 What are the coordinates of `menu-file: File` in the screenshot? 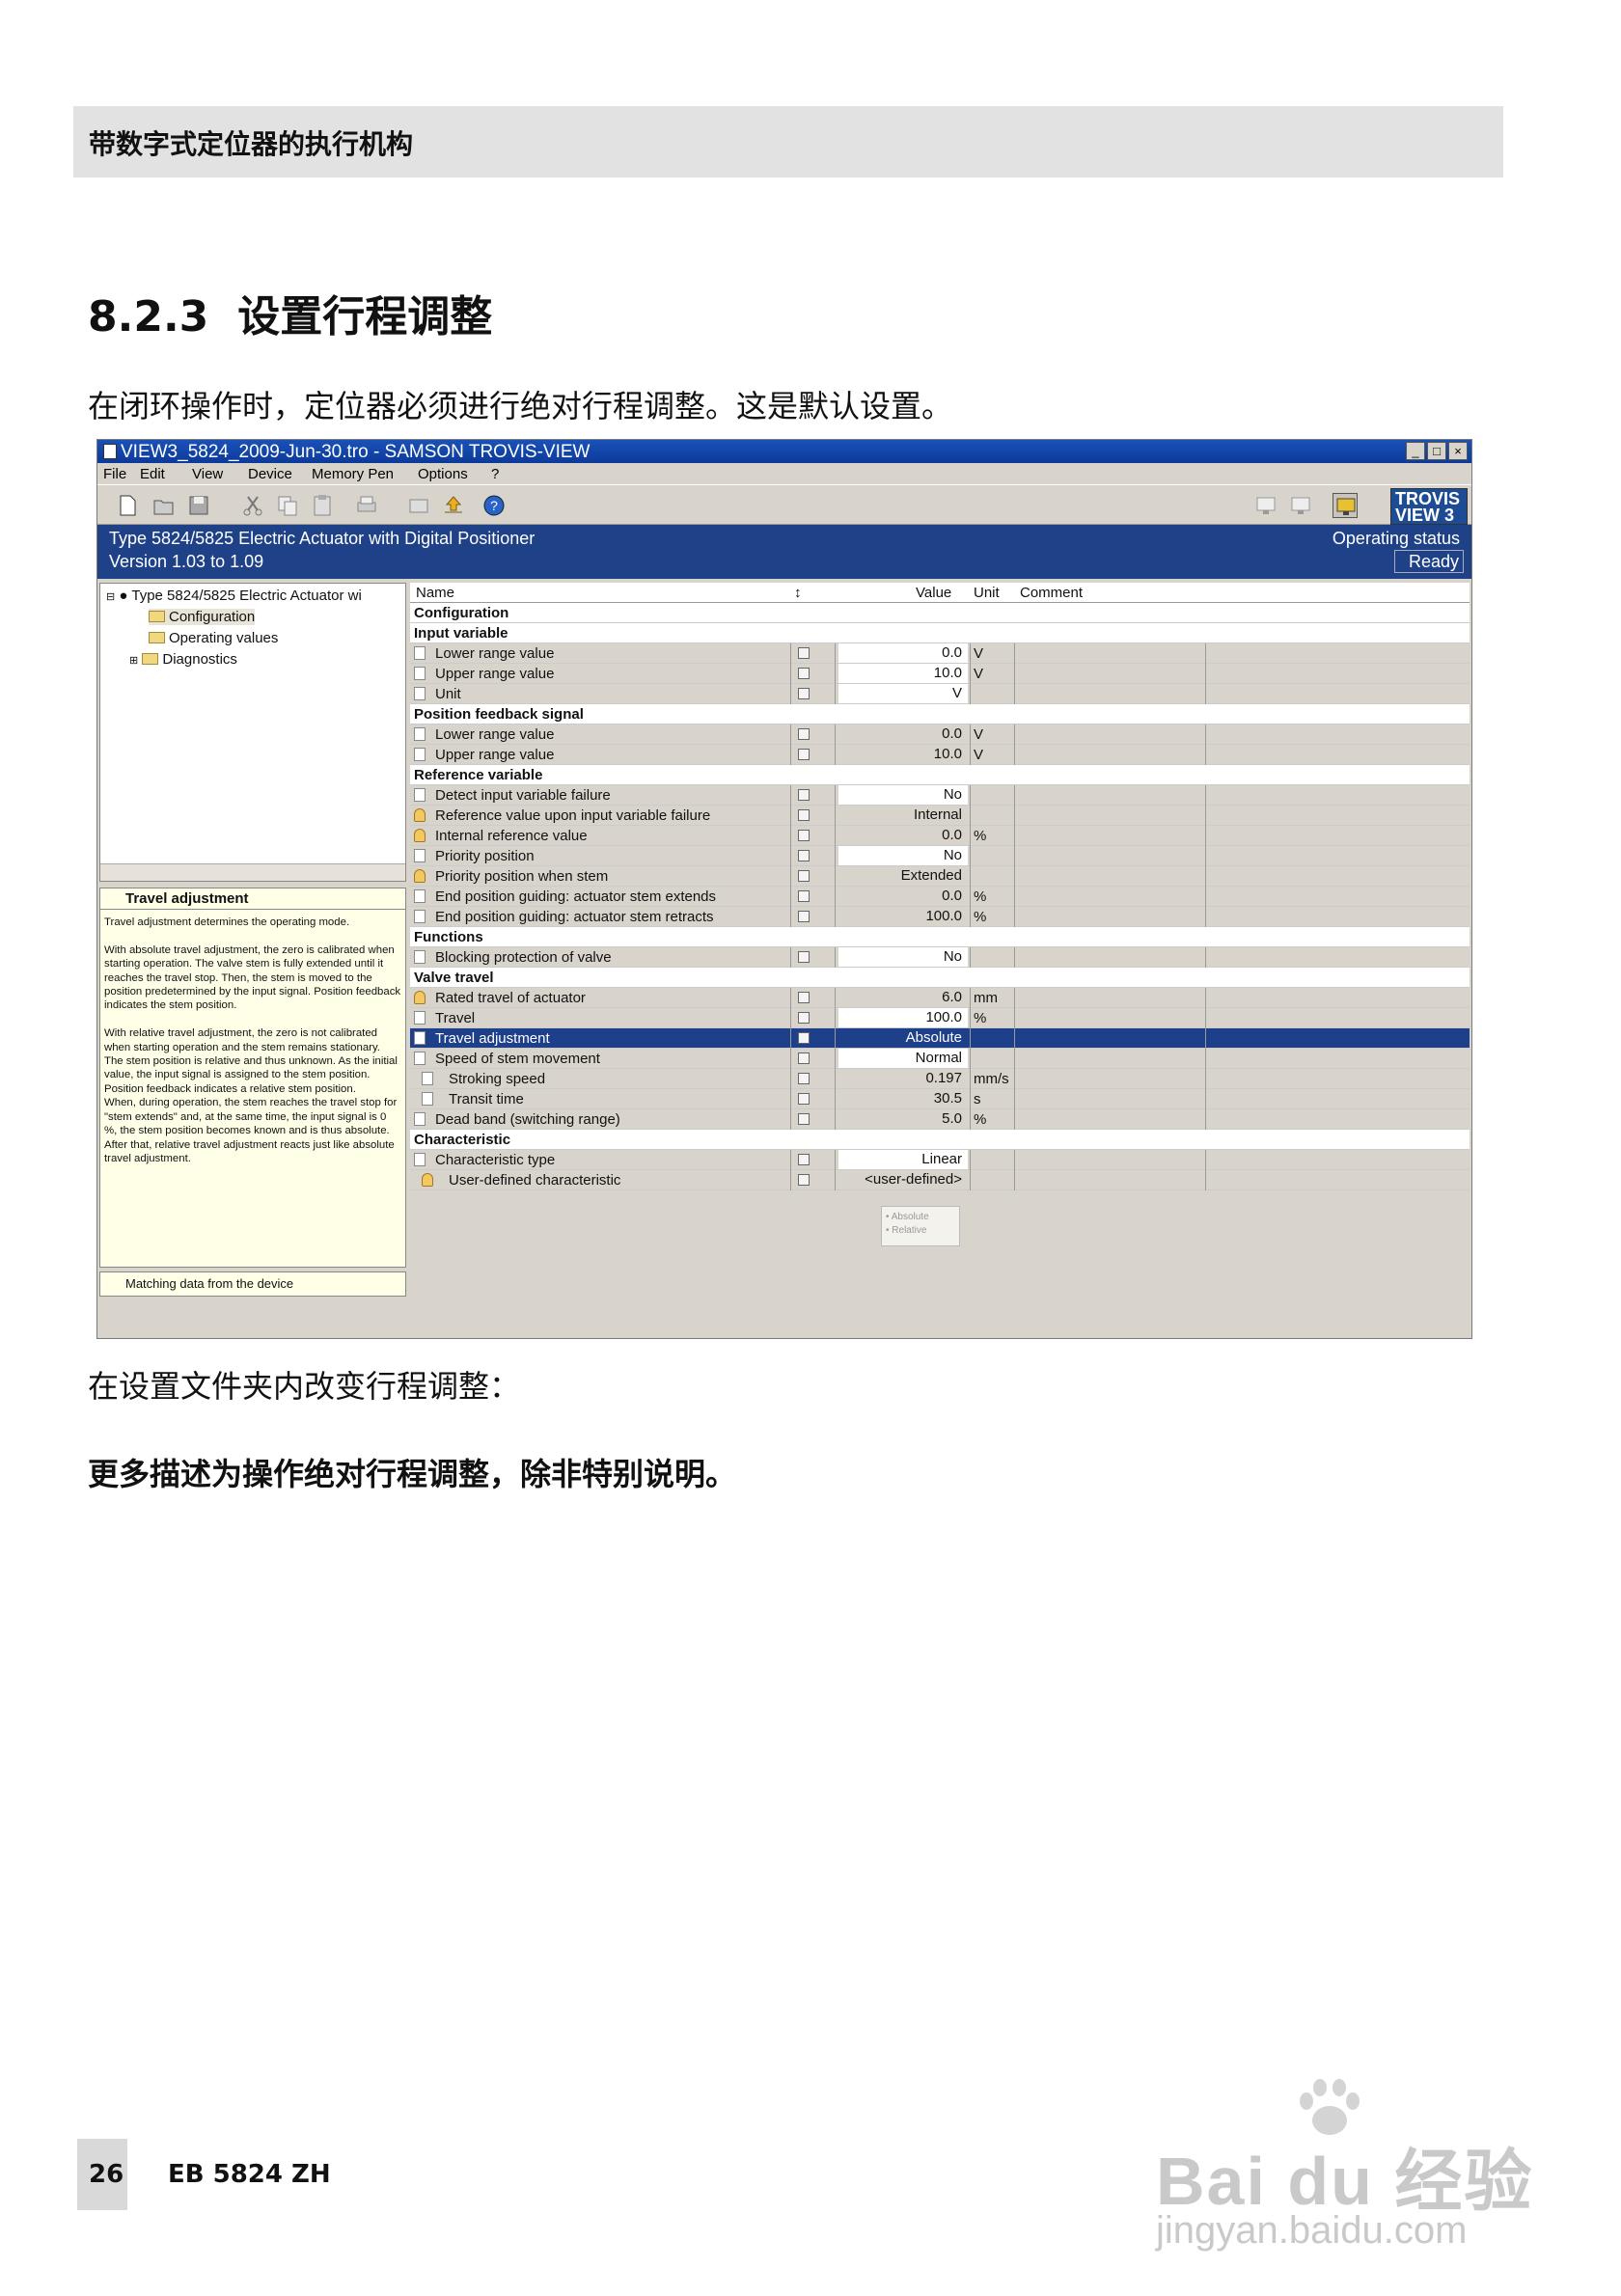 It's located at (115, 474).